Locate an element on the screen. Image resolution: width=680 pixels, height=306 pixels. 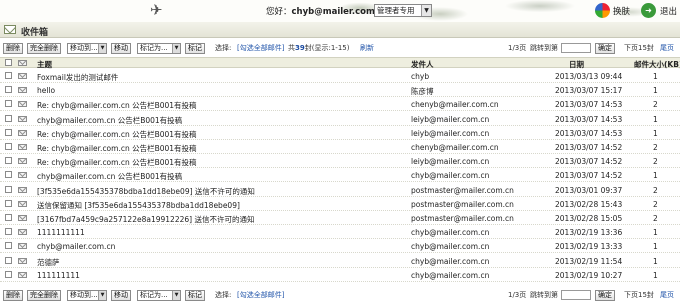
mail-subject: 111111111 is located at coordinates (58, 275).